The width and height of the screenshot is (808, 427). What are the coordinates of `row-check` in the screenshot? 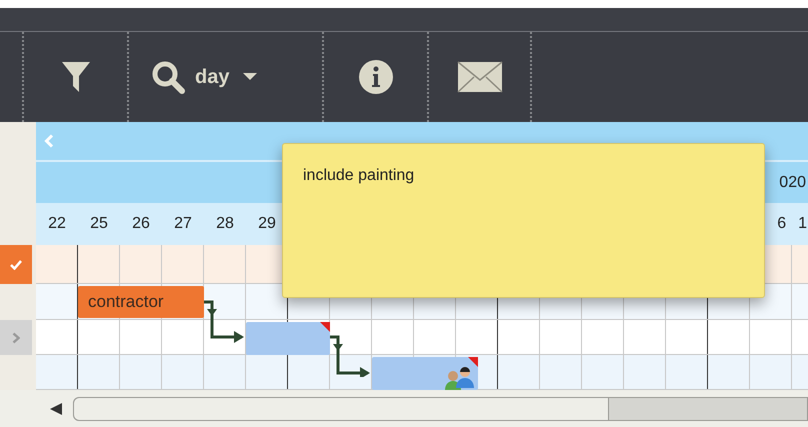 It's located at (16, 264).